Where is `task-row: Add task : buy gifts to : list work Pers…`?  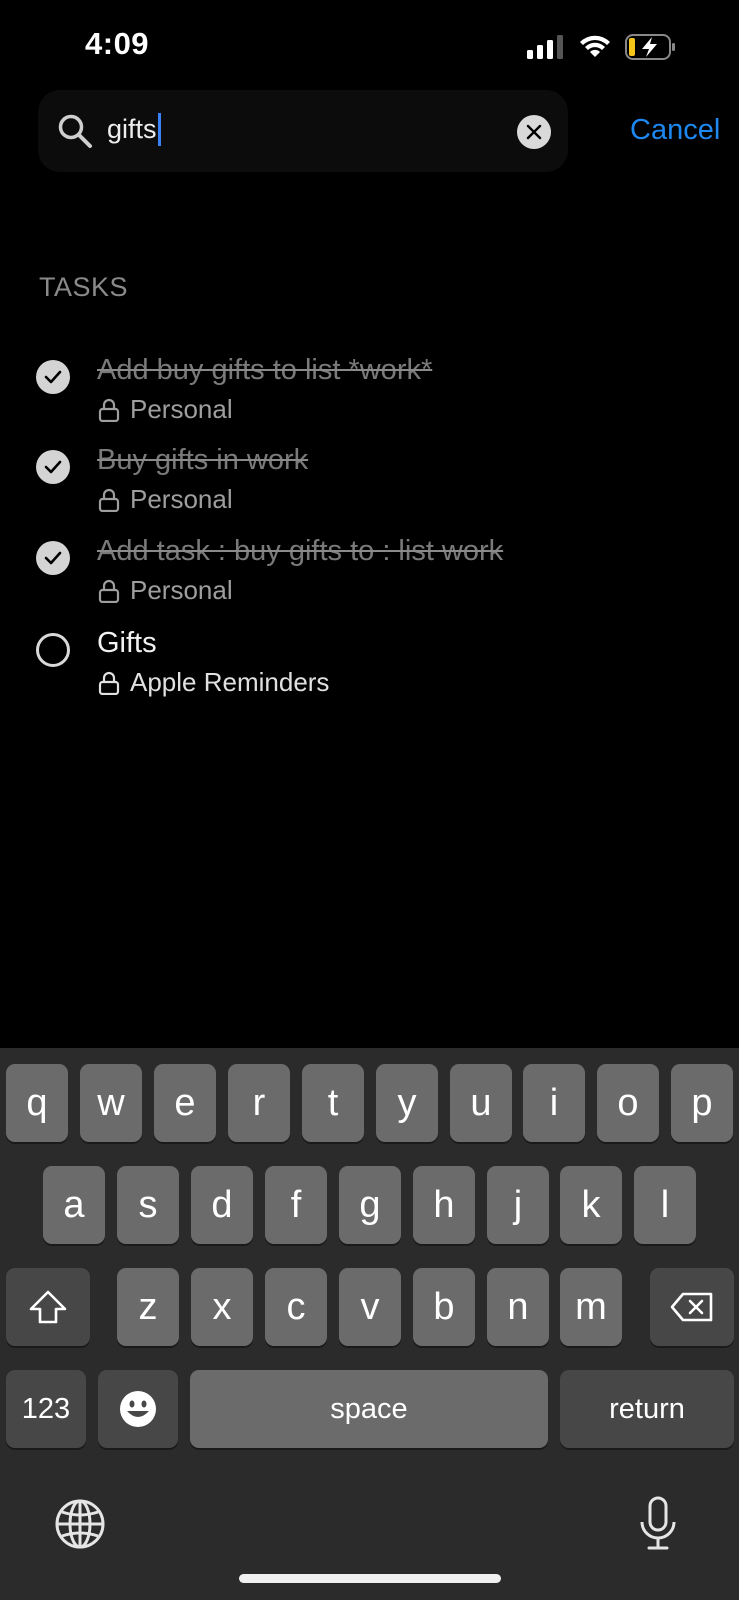 task-row: Add task : buy gifts to : list work Pers… is located at coordinates (376, 583).